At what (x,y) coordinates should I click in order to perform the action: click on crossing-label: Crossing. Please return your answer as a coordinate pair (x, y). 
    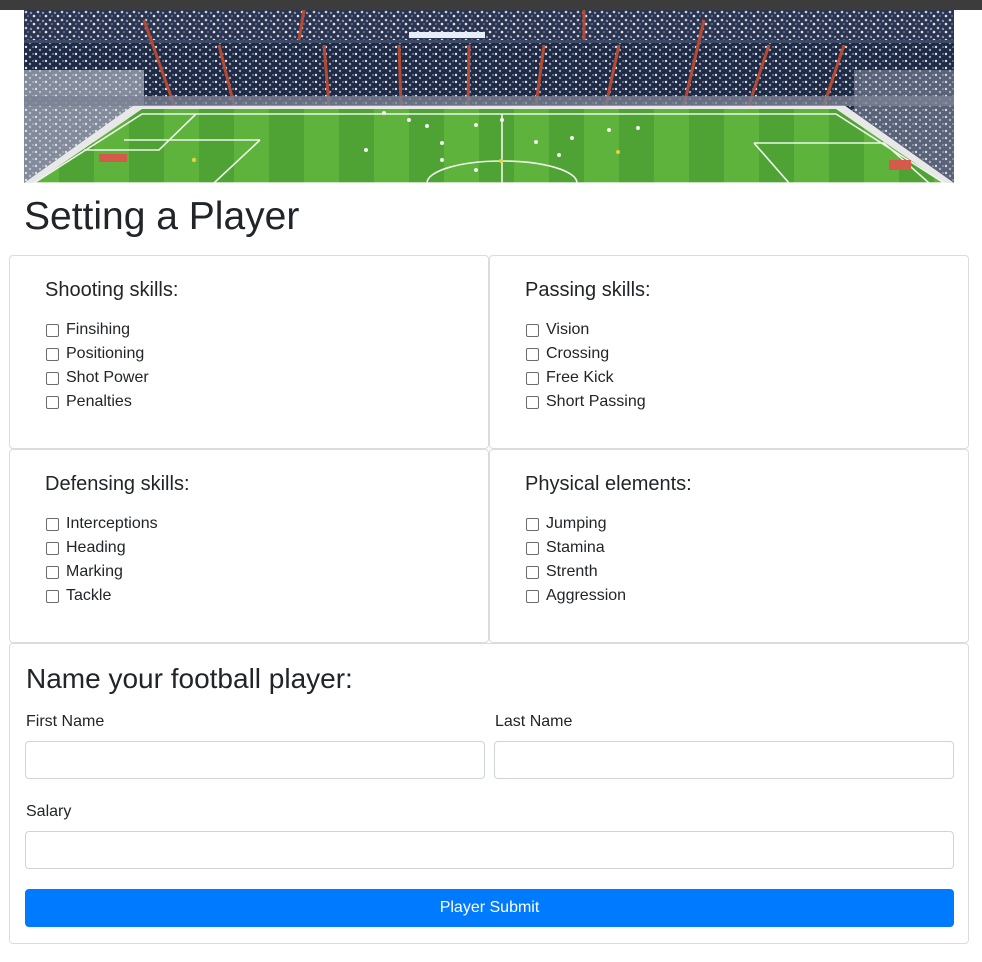
    Looking at the image, I should click on (577, 354).